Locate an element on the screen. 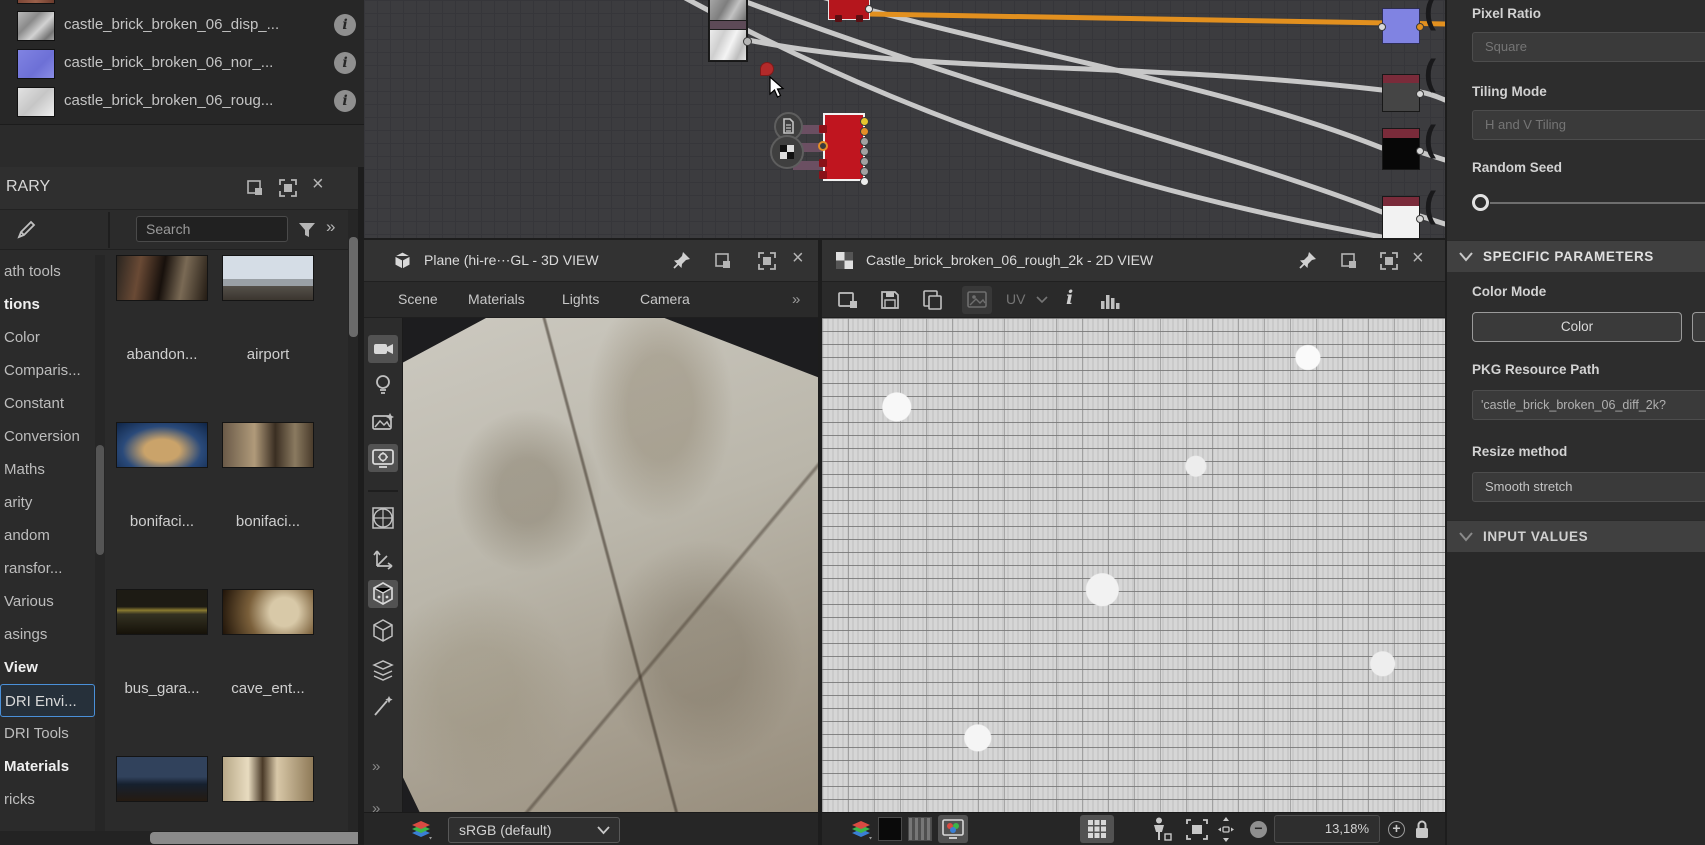 The image size is (1705, 845). filter-funnel-icon is located at coordinates (307, 230).